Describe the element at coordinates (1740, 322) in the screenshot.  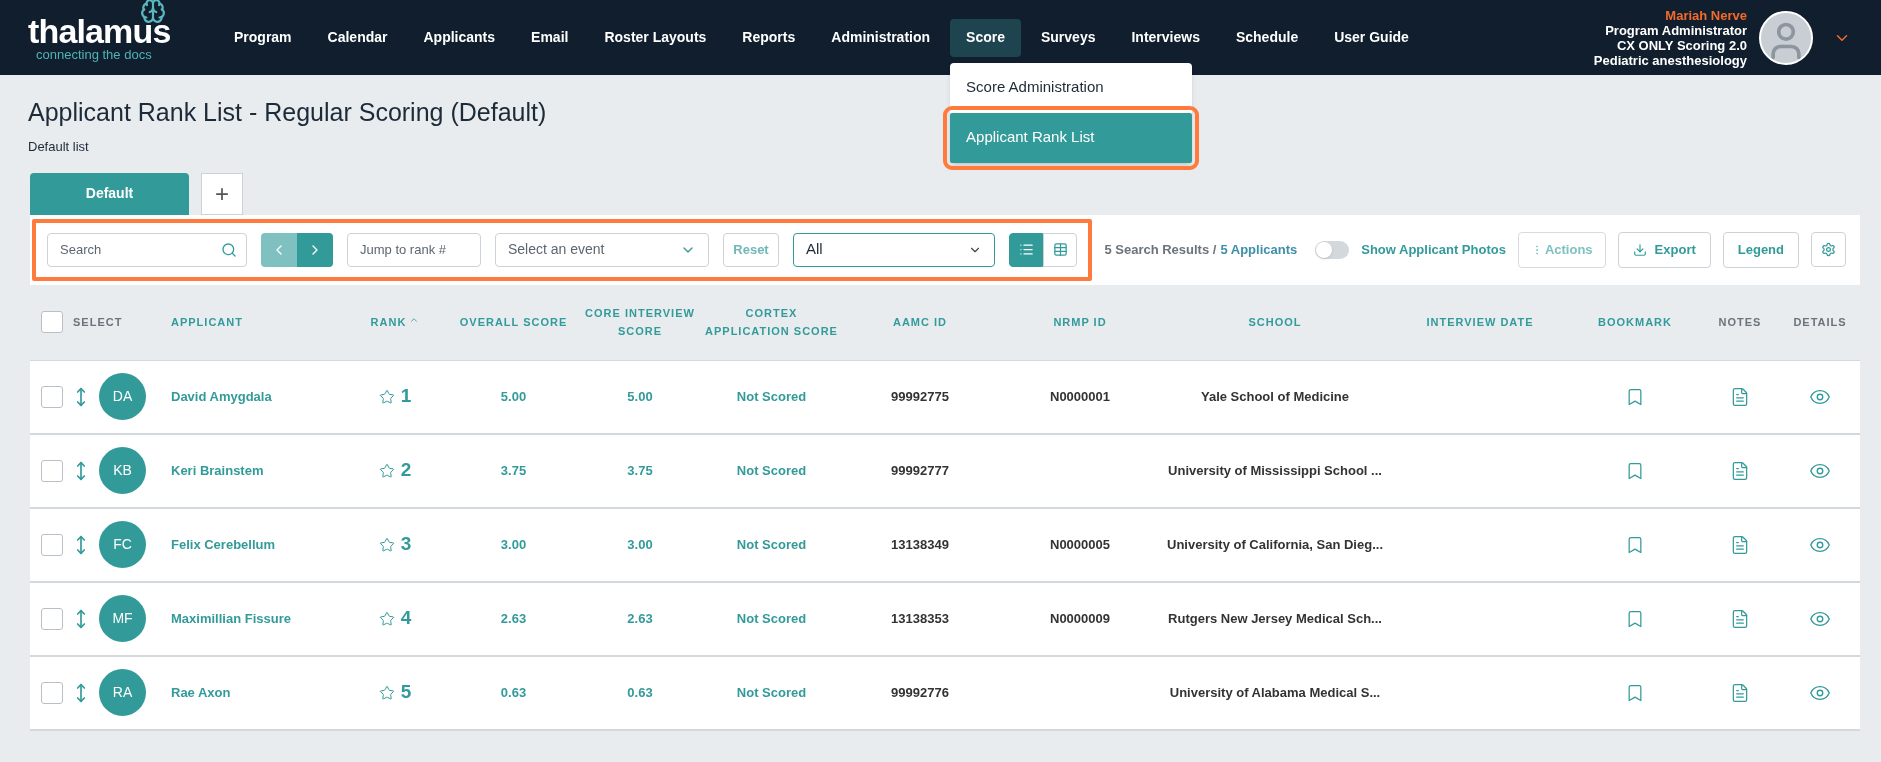
I see `column-header: NOTES` at that location.